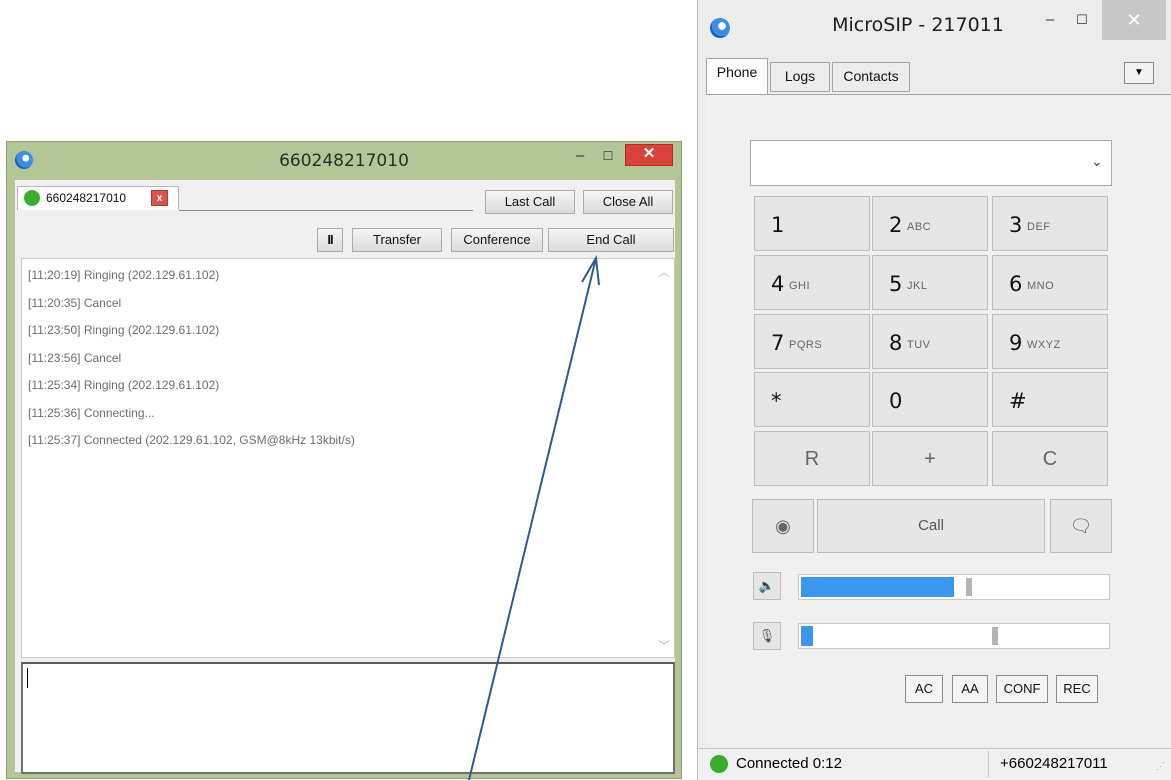 This screenshot has height=780, width=1171. I want to click on key-digit: 4, so click(778, 284).